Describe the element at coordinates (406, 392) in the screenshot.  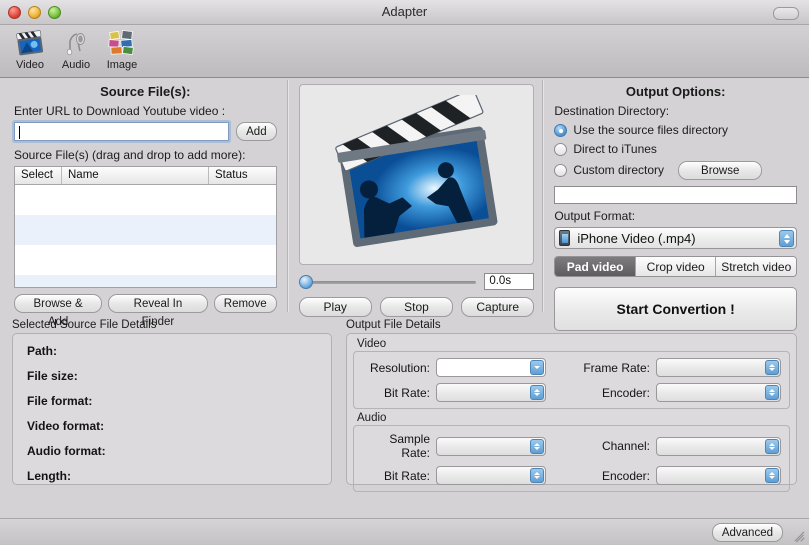
I see `label-video-bit-rate: Bit Rate:` at that location.